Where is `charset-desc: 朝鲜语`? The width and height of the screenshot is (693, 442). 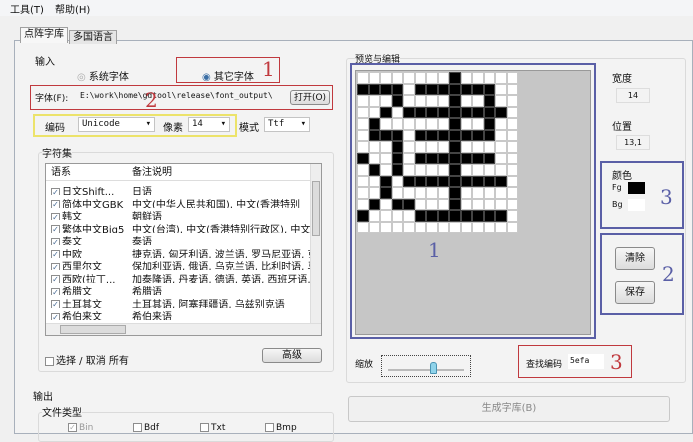 charset-desc: 朝鲜语 is located at coordinates (147, 216).